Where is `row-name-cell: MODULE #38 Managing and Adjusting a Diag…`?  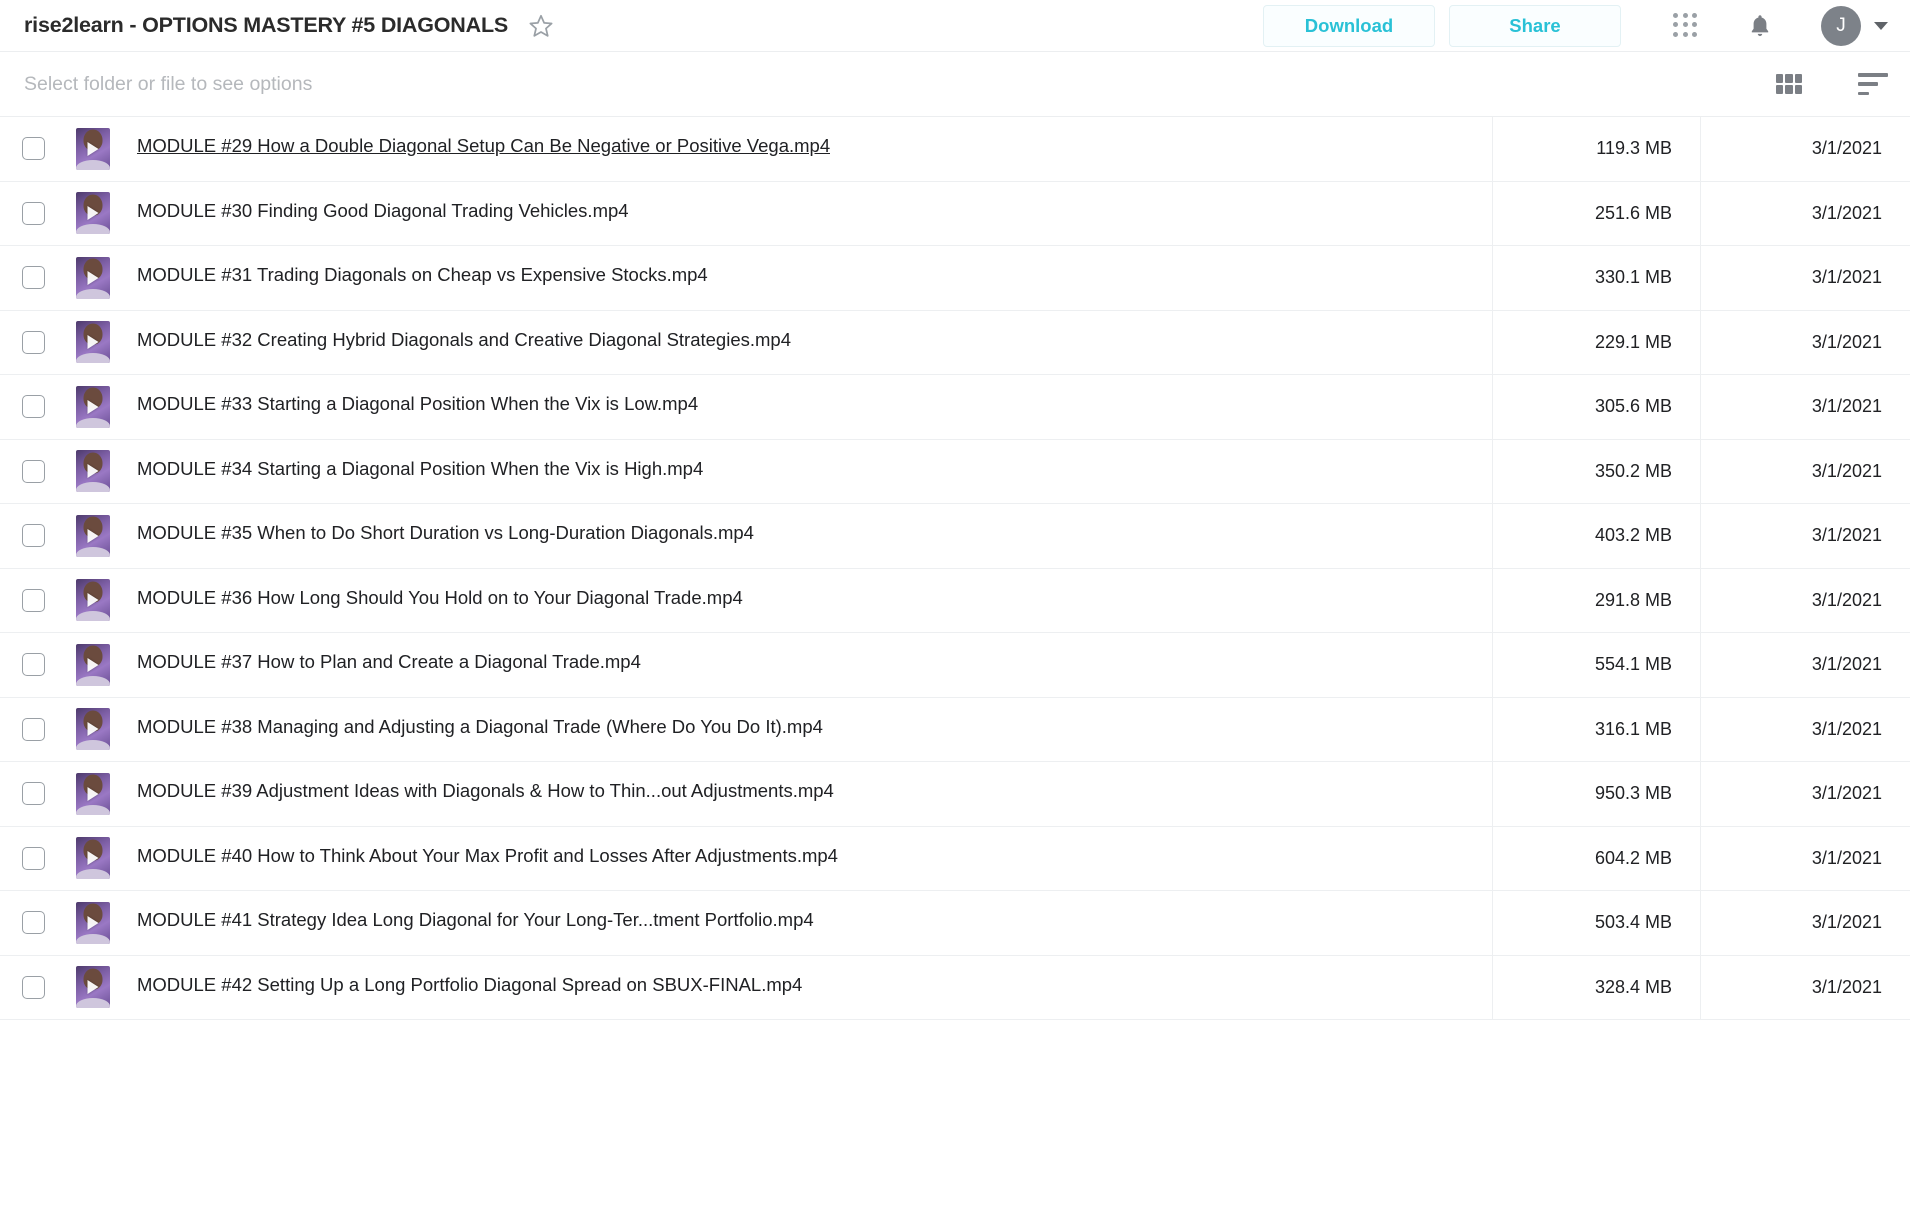 row-name-cell: MODULE #38 Managing and Adjusting a Diag… is located at coordinates (806, 729).